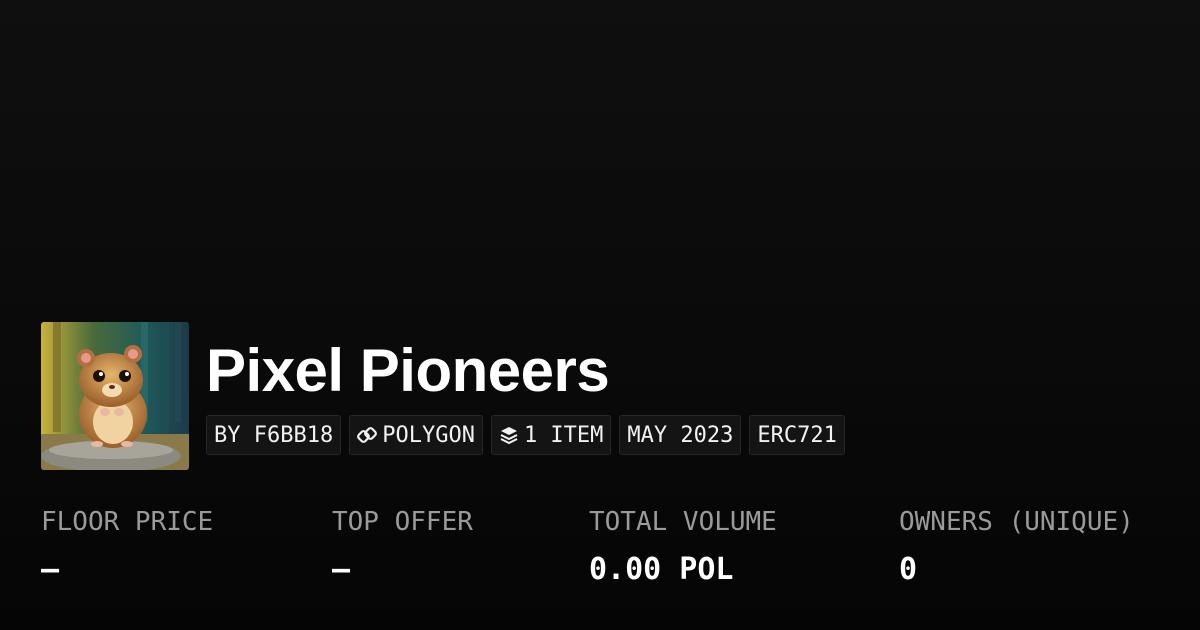  I want to click on date-label: MAY 2023, so click(680, 435).